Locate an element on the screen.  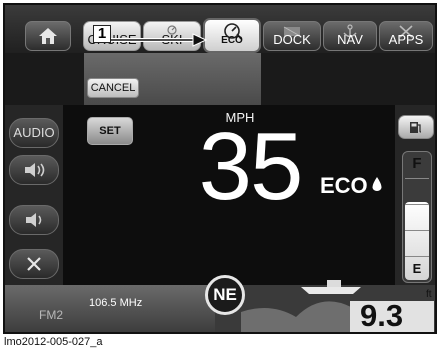
tab-nav-label: NAV is located at coordinates (350, 39).